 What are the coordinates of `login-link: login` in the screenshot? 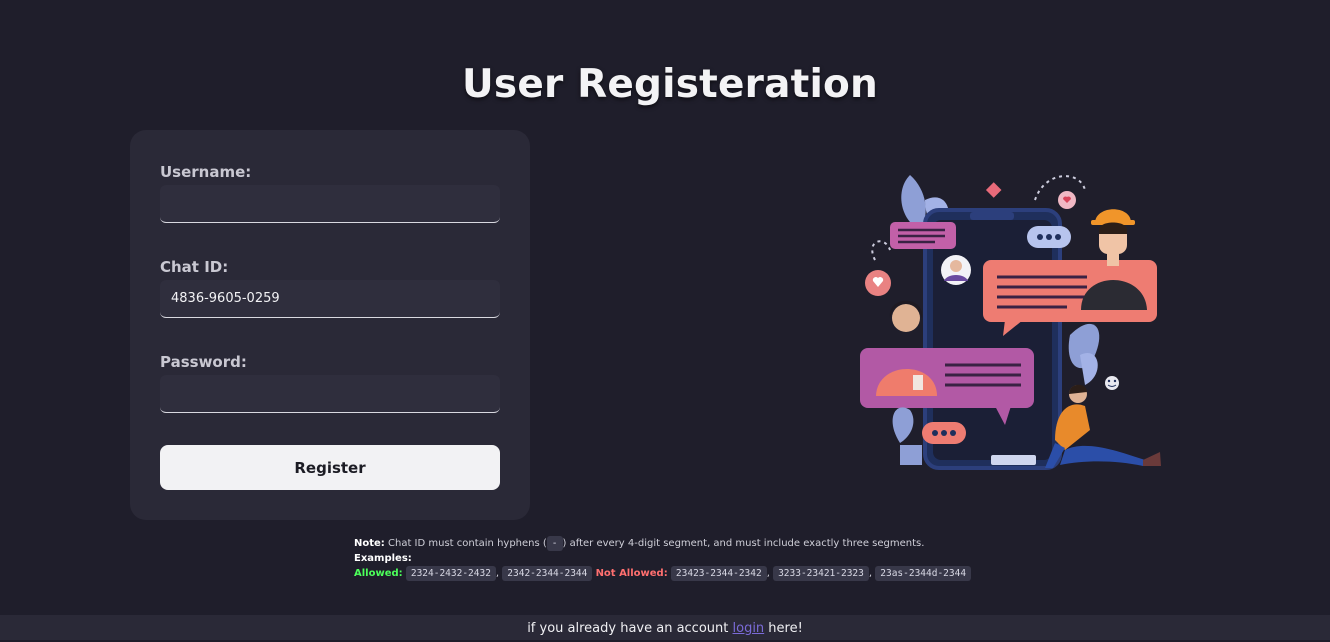 It's located at (749, 628).